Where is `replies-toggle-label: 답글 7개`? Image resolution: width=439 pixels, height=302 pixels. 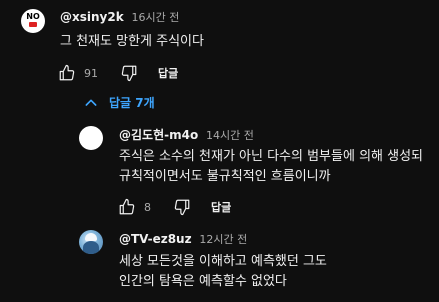
replies-toggle-label: 답글 7개 is located at coordinates (132, 103).